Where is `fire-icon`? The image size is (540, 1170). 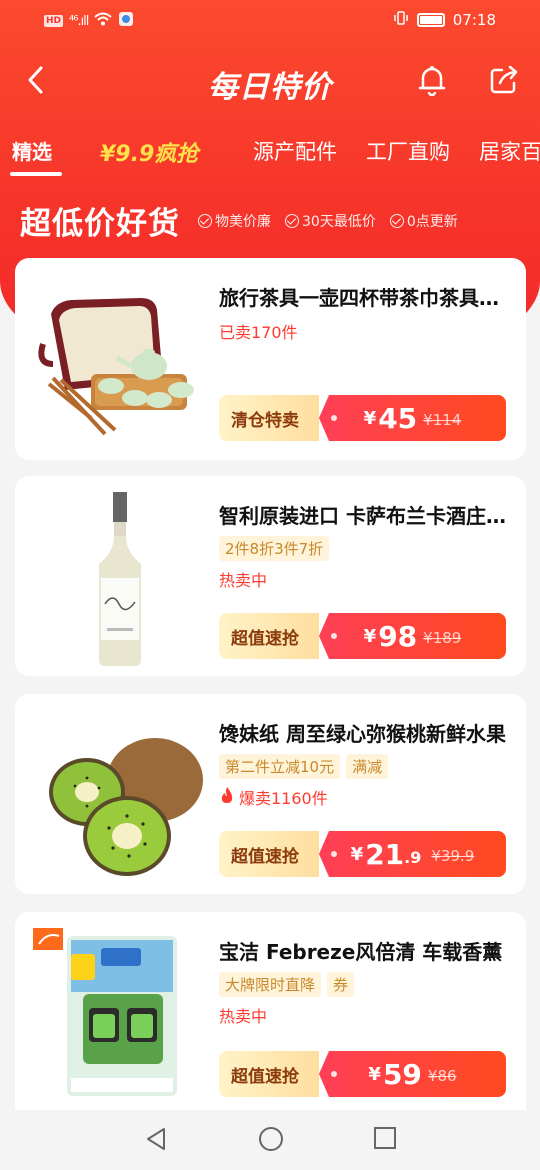 fire-icon is located at coordinates (227, 797).